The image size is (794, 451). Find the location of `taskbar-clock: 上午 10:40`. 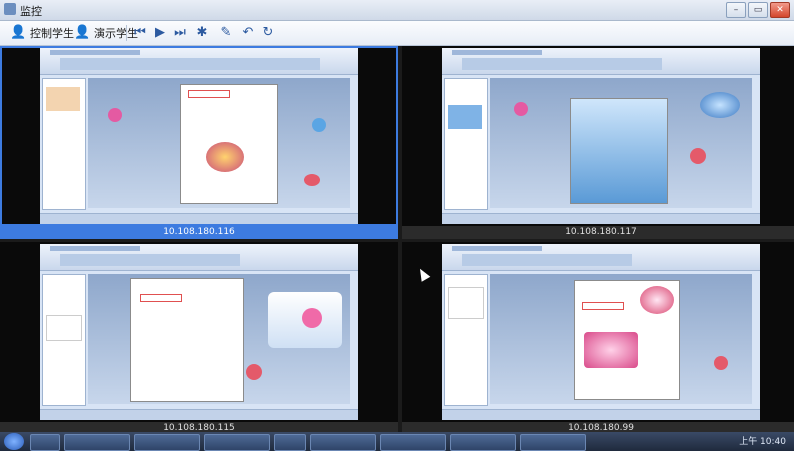

taskbar-clock: 上午 10:40 is located at coordinates (762, 442).